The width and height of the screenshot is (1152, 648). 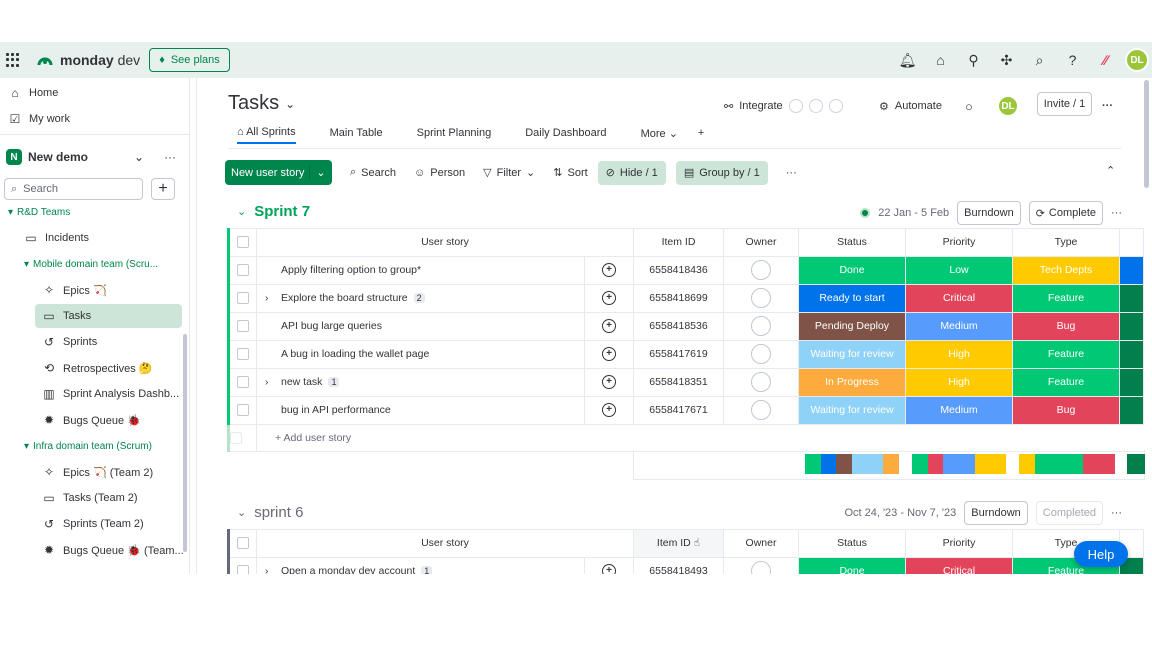 What do you see at coordinates (1072, 60) in the screenshot?
I see `help-icon: ?` at bounding box center [1072, 60].